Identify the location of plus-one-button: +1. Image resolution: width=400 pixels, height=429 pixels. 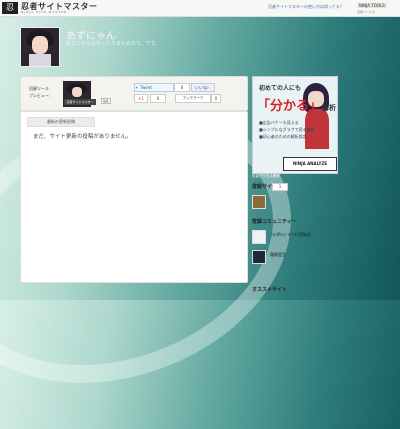
(141, 98).